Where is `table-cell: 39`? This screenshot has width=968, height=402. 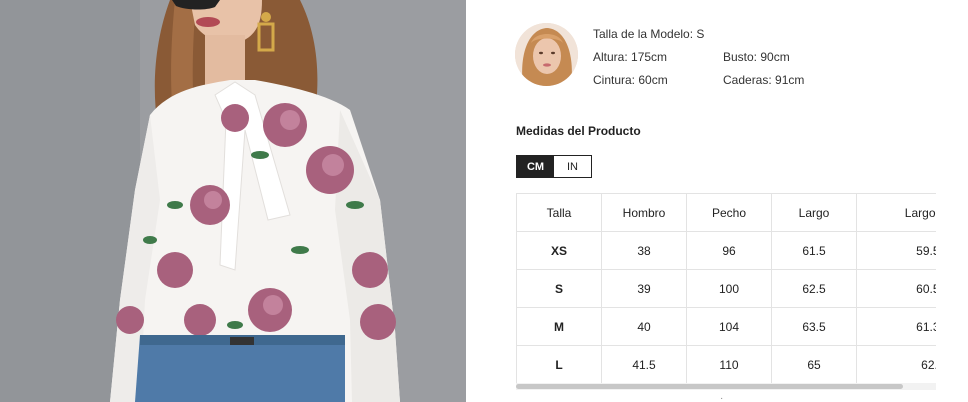
table-cell: 39 is located at coordinates (644, 288).